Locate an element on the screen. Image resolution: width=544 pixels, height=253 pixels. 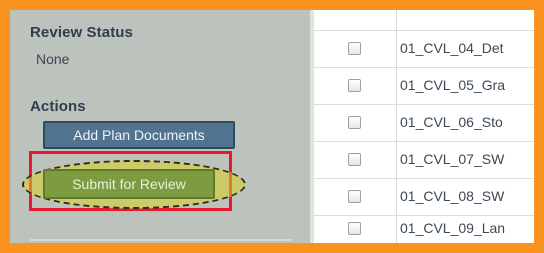
table-row: 01_CVL_05_Gra is located at coordinates (424, 86).